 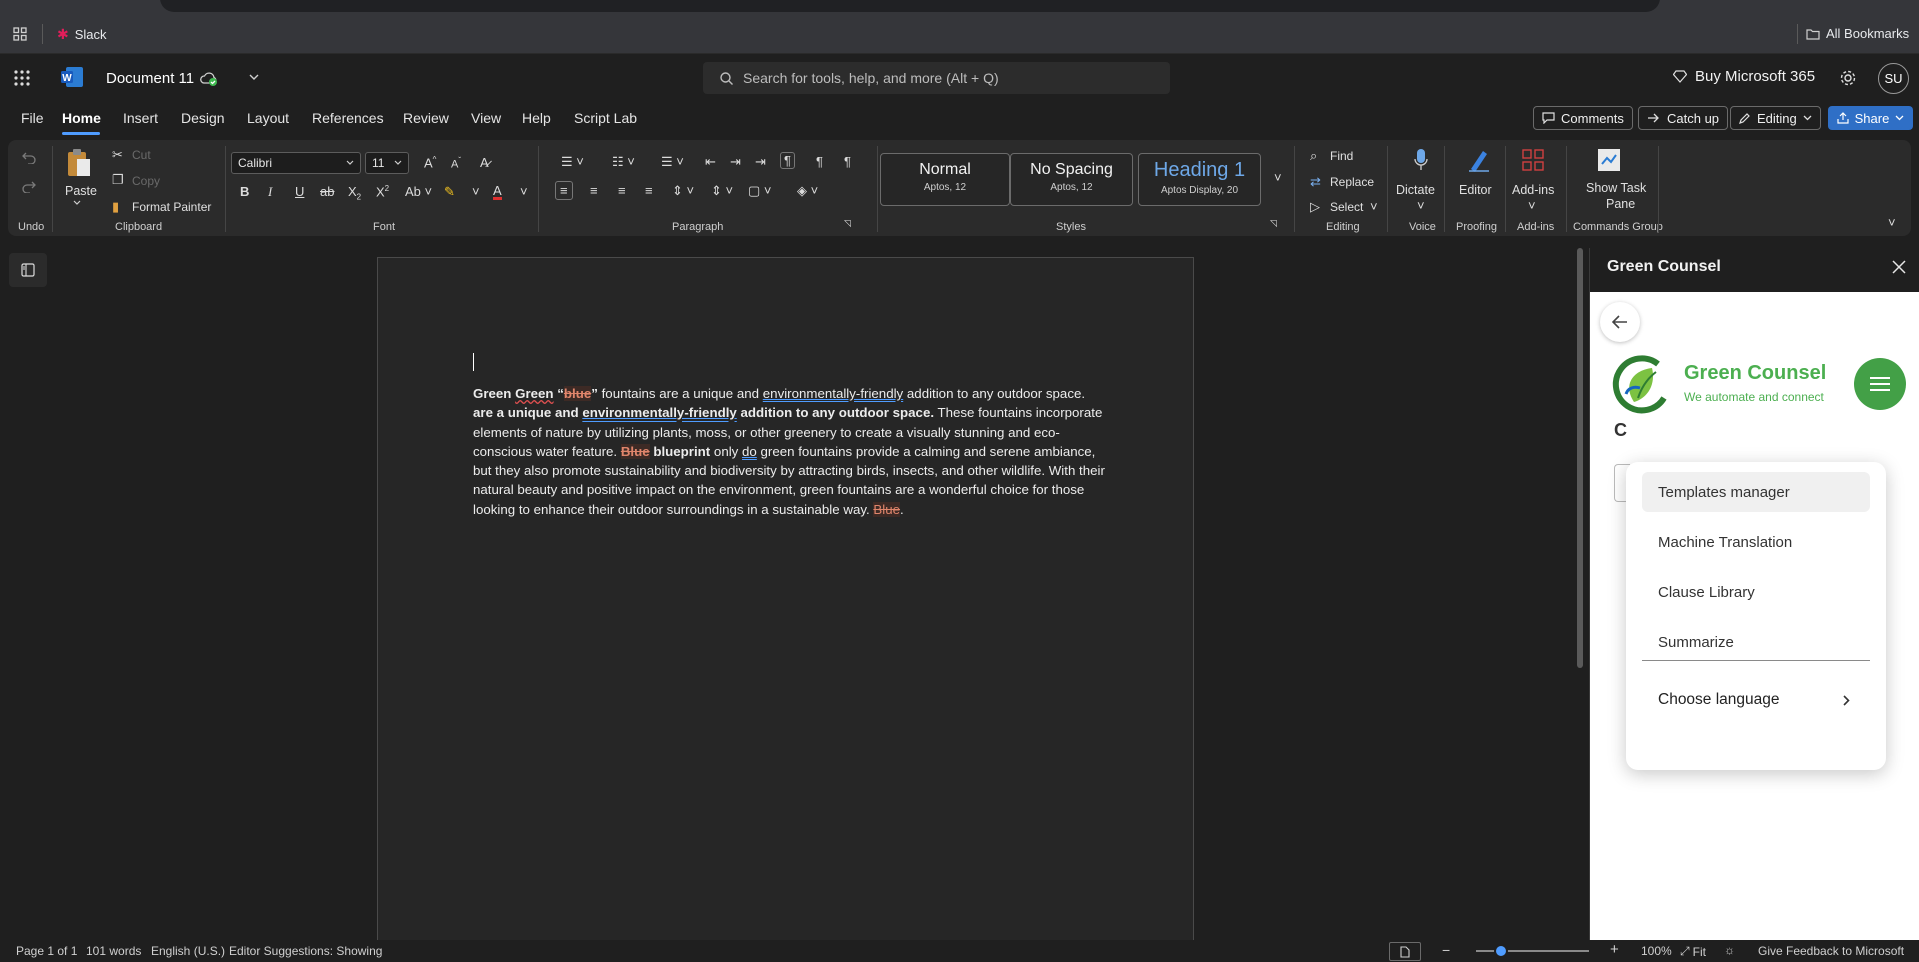 I want to click on buy-microsoft-365-button: Buy Microsoft 365, so click(x=1755, y=76).